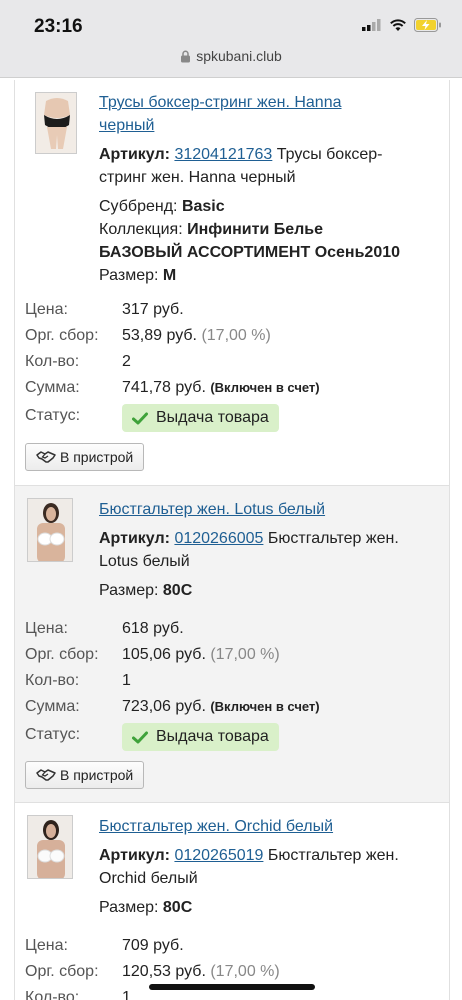  What do you see at coordinates (398, 24) in the screenshot?
I see `wifi-icon` at bounding box center [398, 24].